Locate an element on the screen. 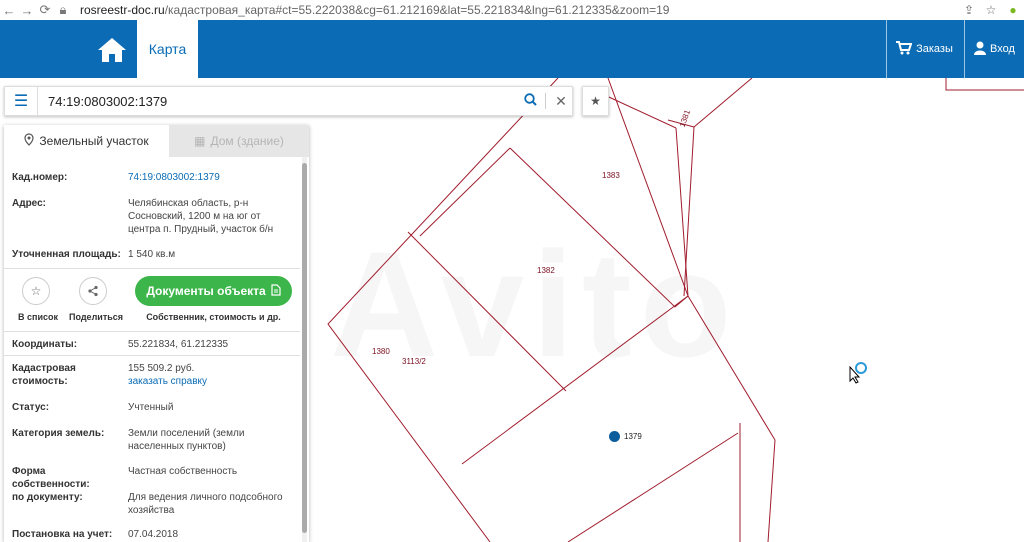 Image resolution: width=1024 pixels, height=542 pixels. lock-icon: 🔒︎ is located at coordinates (63, 10).